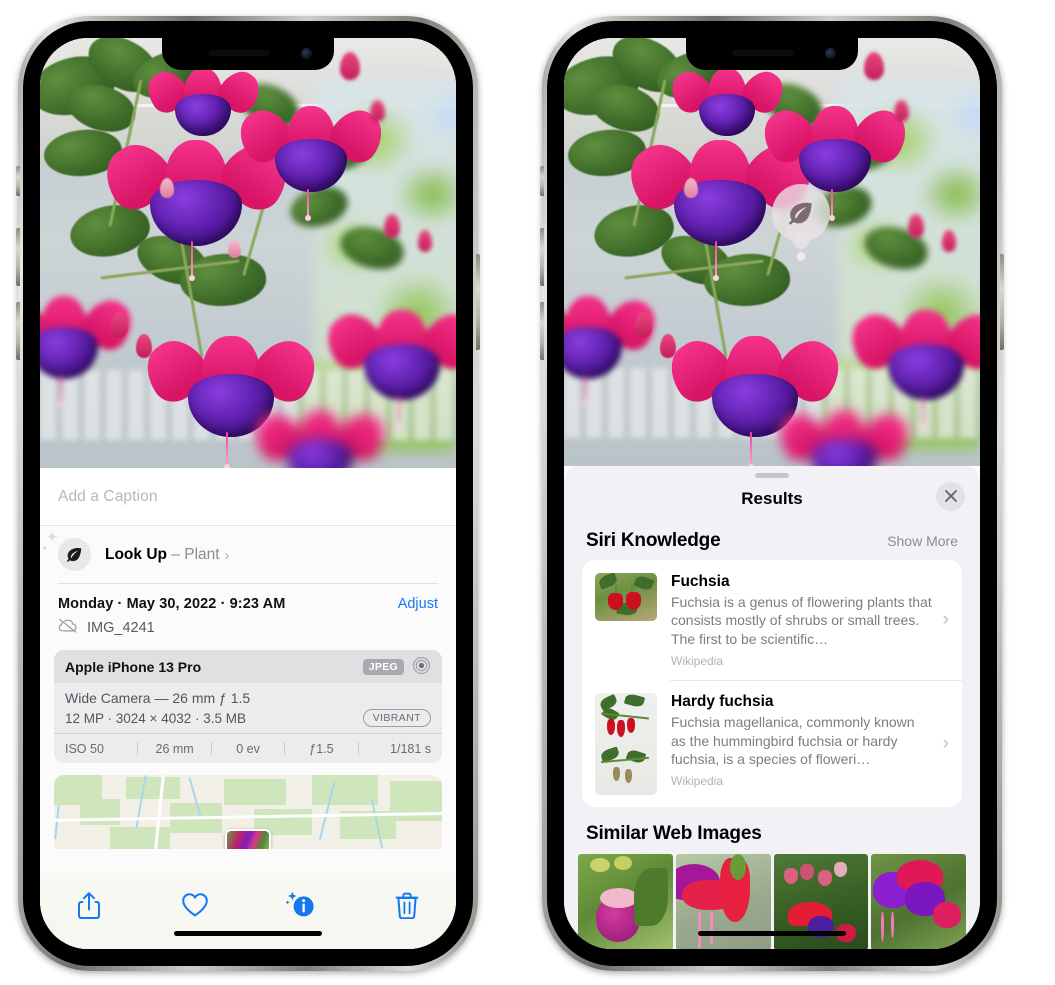  I want to click on exif-ev: 0 ev, so click(248, 748).